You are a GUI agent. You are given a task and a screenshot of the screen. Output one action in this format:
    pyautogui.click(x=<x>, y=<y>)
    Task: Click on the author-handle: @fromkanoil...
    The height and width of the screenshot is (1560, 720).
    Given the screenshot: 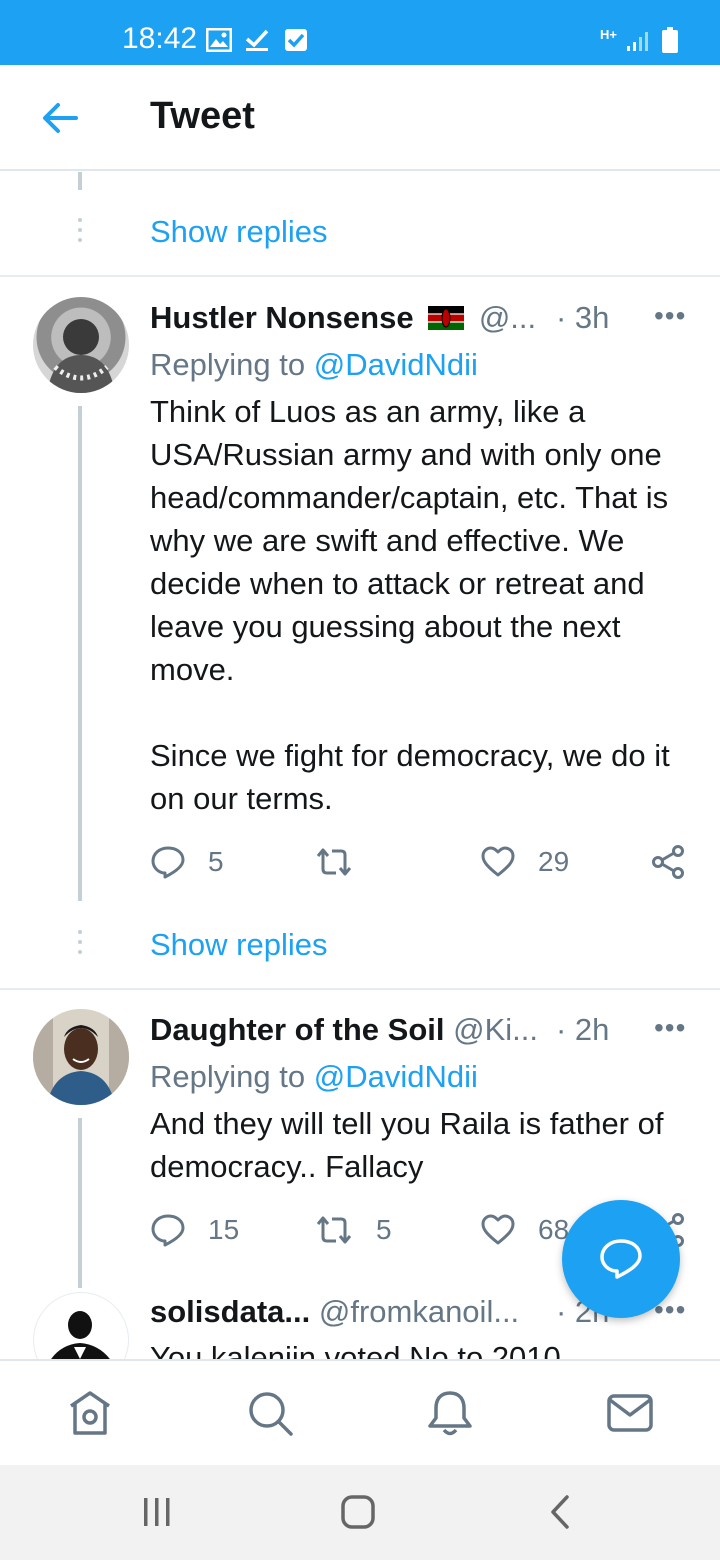 What is the action you would take?
    pyautogui.click(x=419, y=1311)
    